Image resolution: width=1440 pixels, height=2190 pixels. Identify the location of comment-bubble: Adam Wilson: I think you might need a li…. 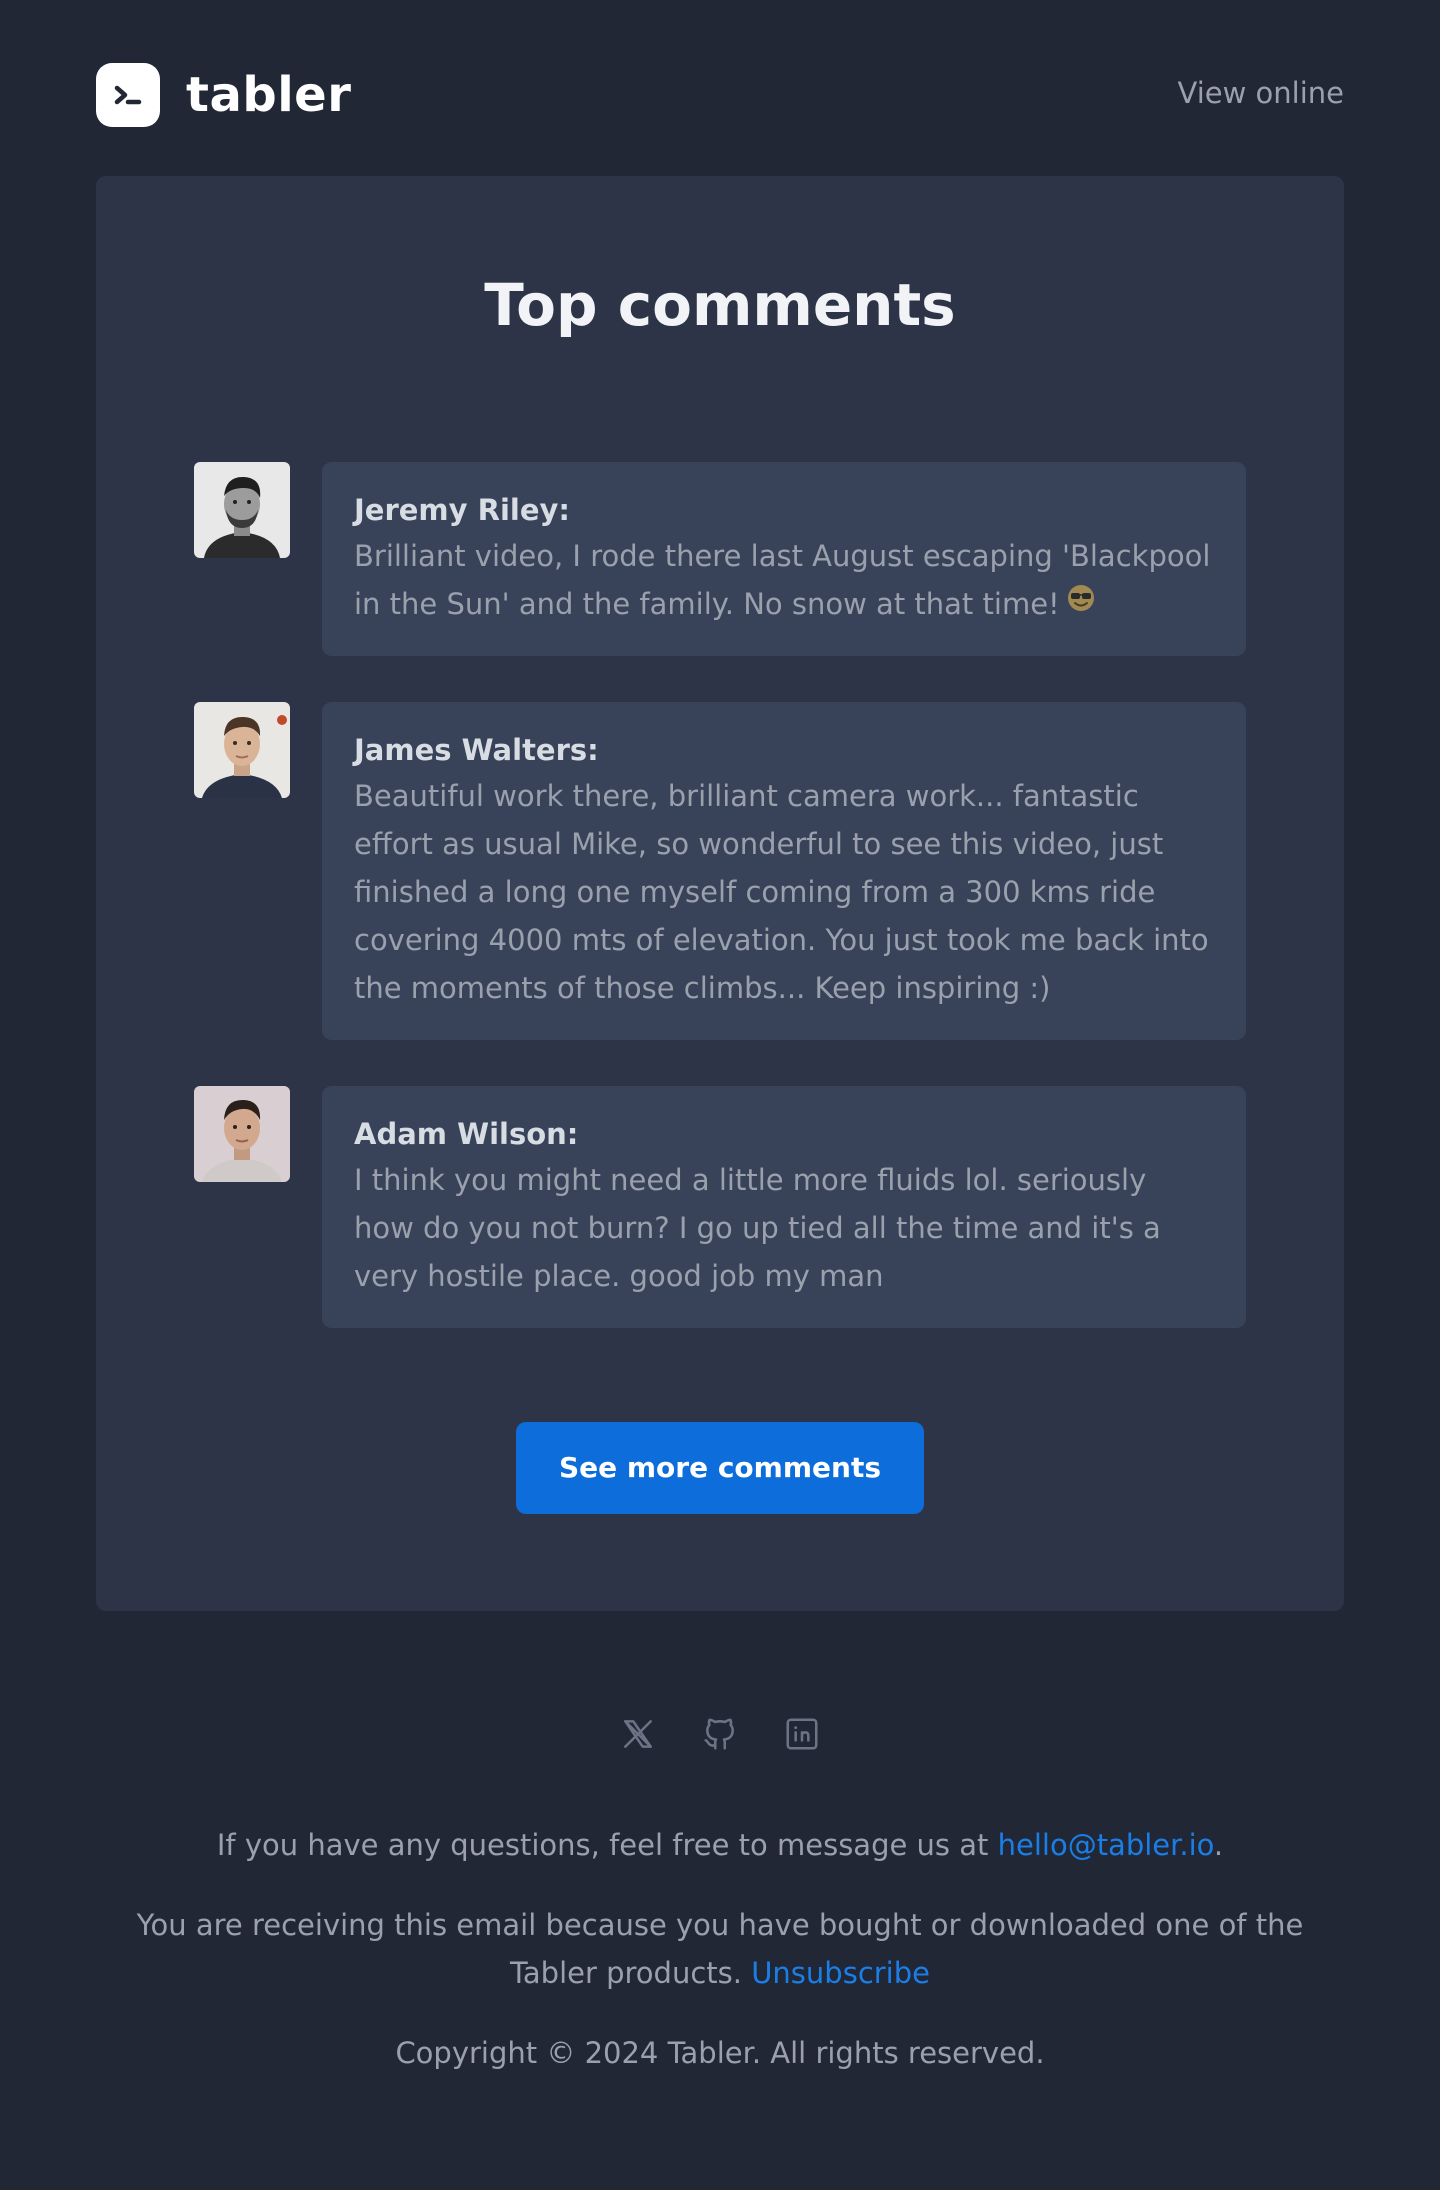
(784, 1207).